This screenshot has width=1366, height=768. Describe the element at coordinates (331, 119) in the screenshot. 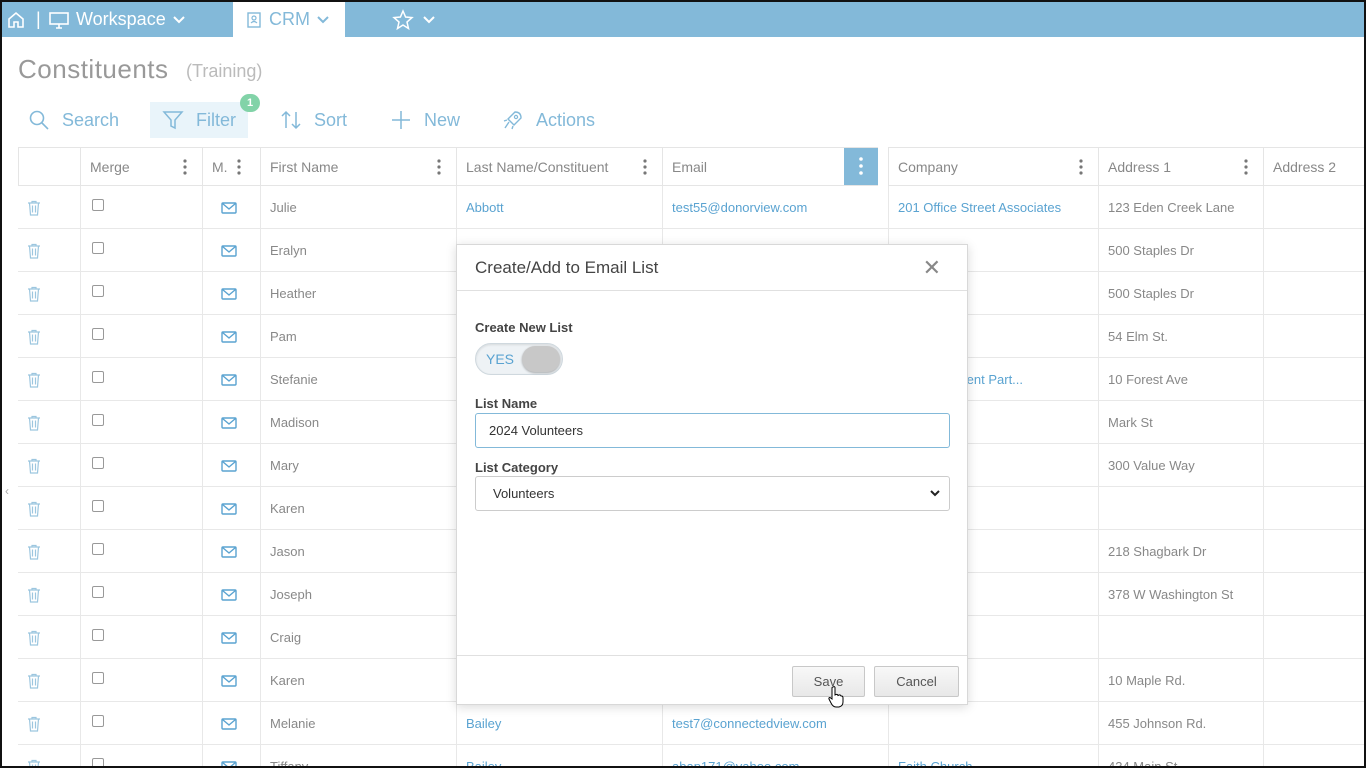

I see `sort-label: Sort` at that location.